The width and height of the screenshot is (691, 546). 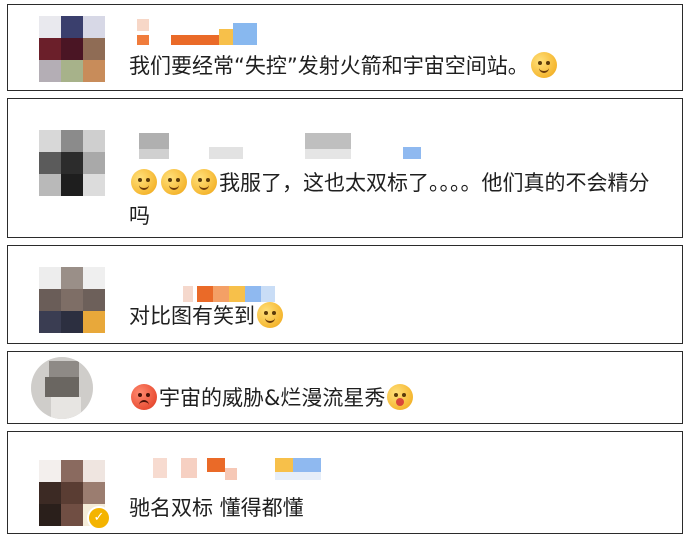 I want to click on comment-body: 对比图有笑到, so click(x=192, y=316).